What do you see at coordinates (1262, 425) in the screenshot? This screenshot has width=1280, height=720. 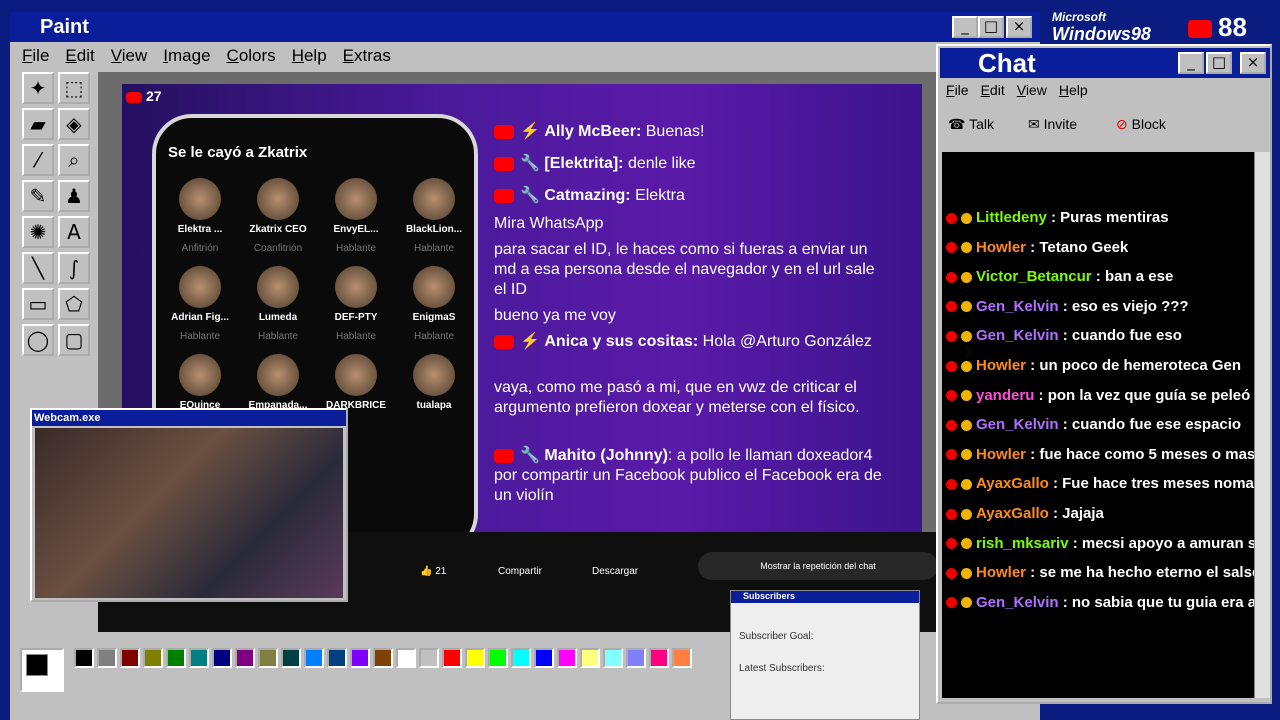 I see `chat-scrollbar` at bounding box center [1262, 425].